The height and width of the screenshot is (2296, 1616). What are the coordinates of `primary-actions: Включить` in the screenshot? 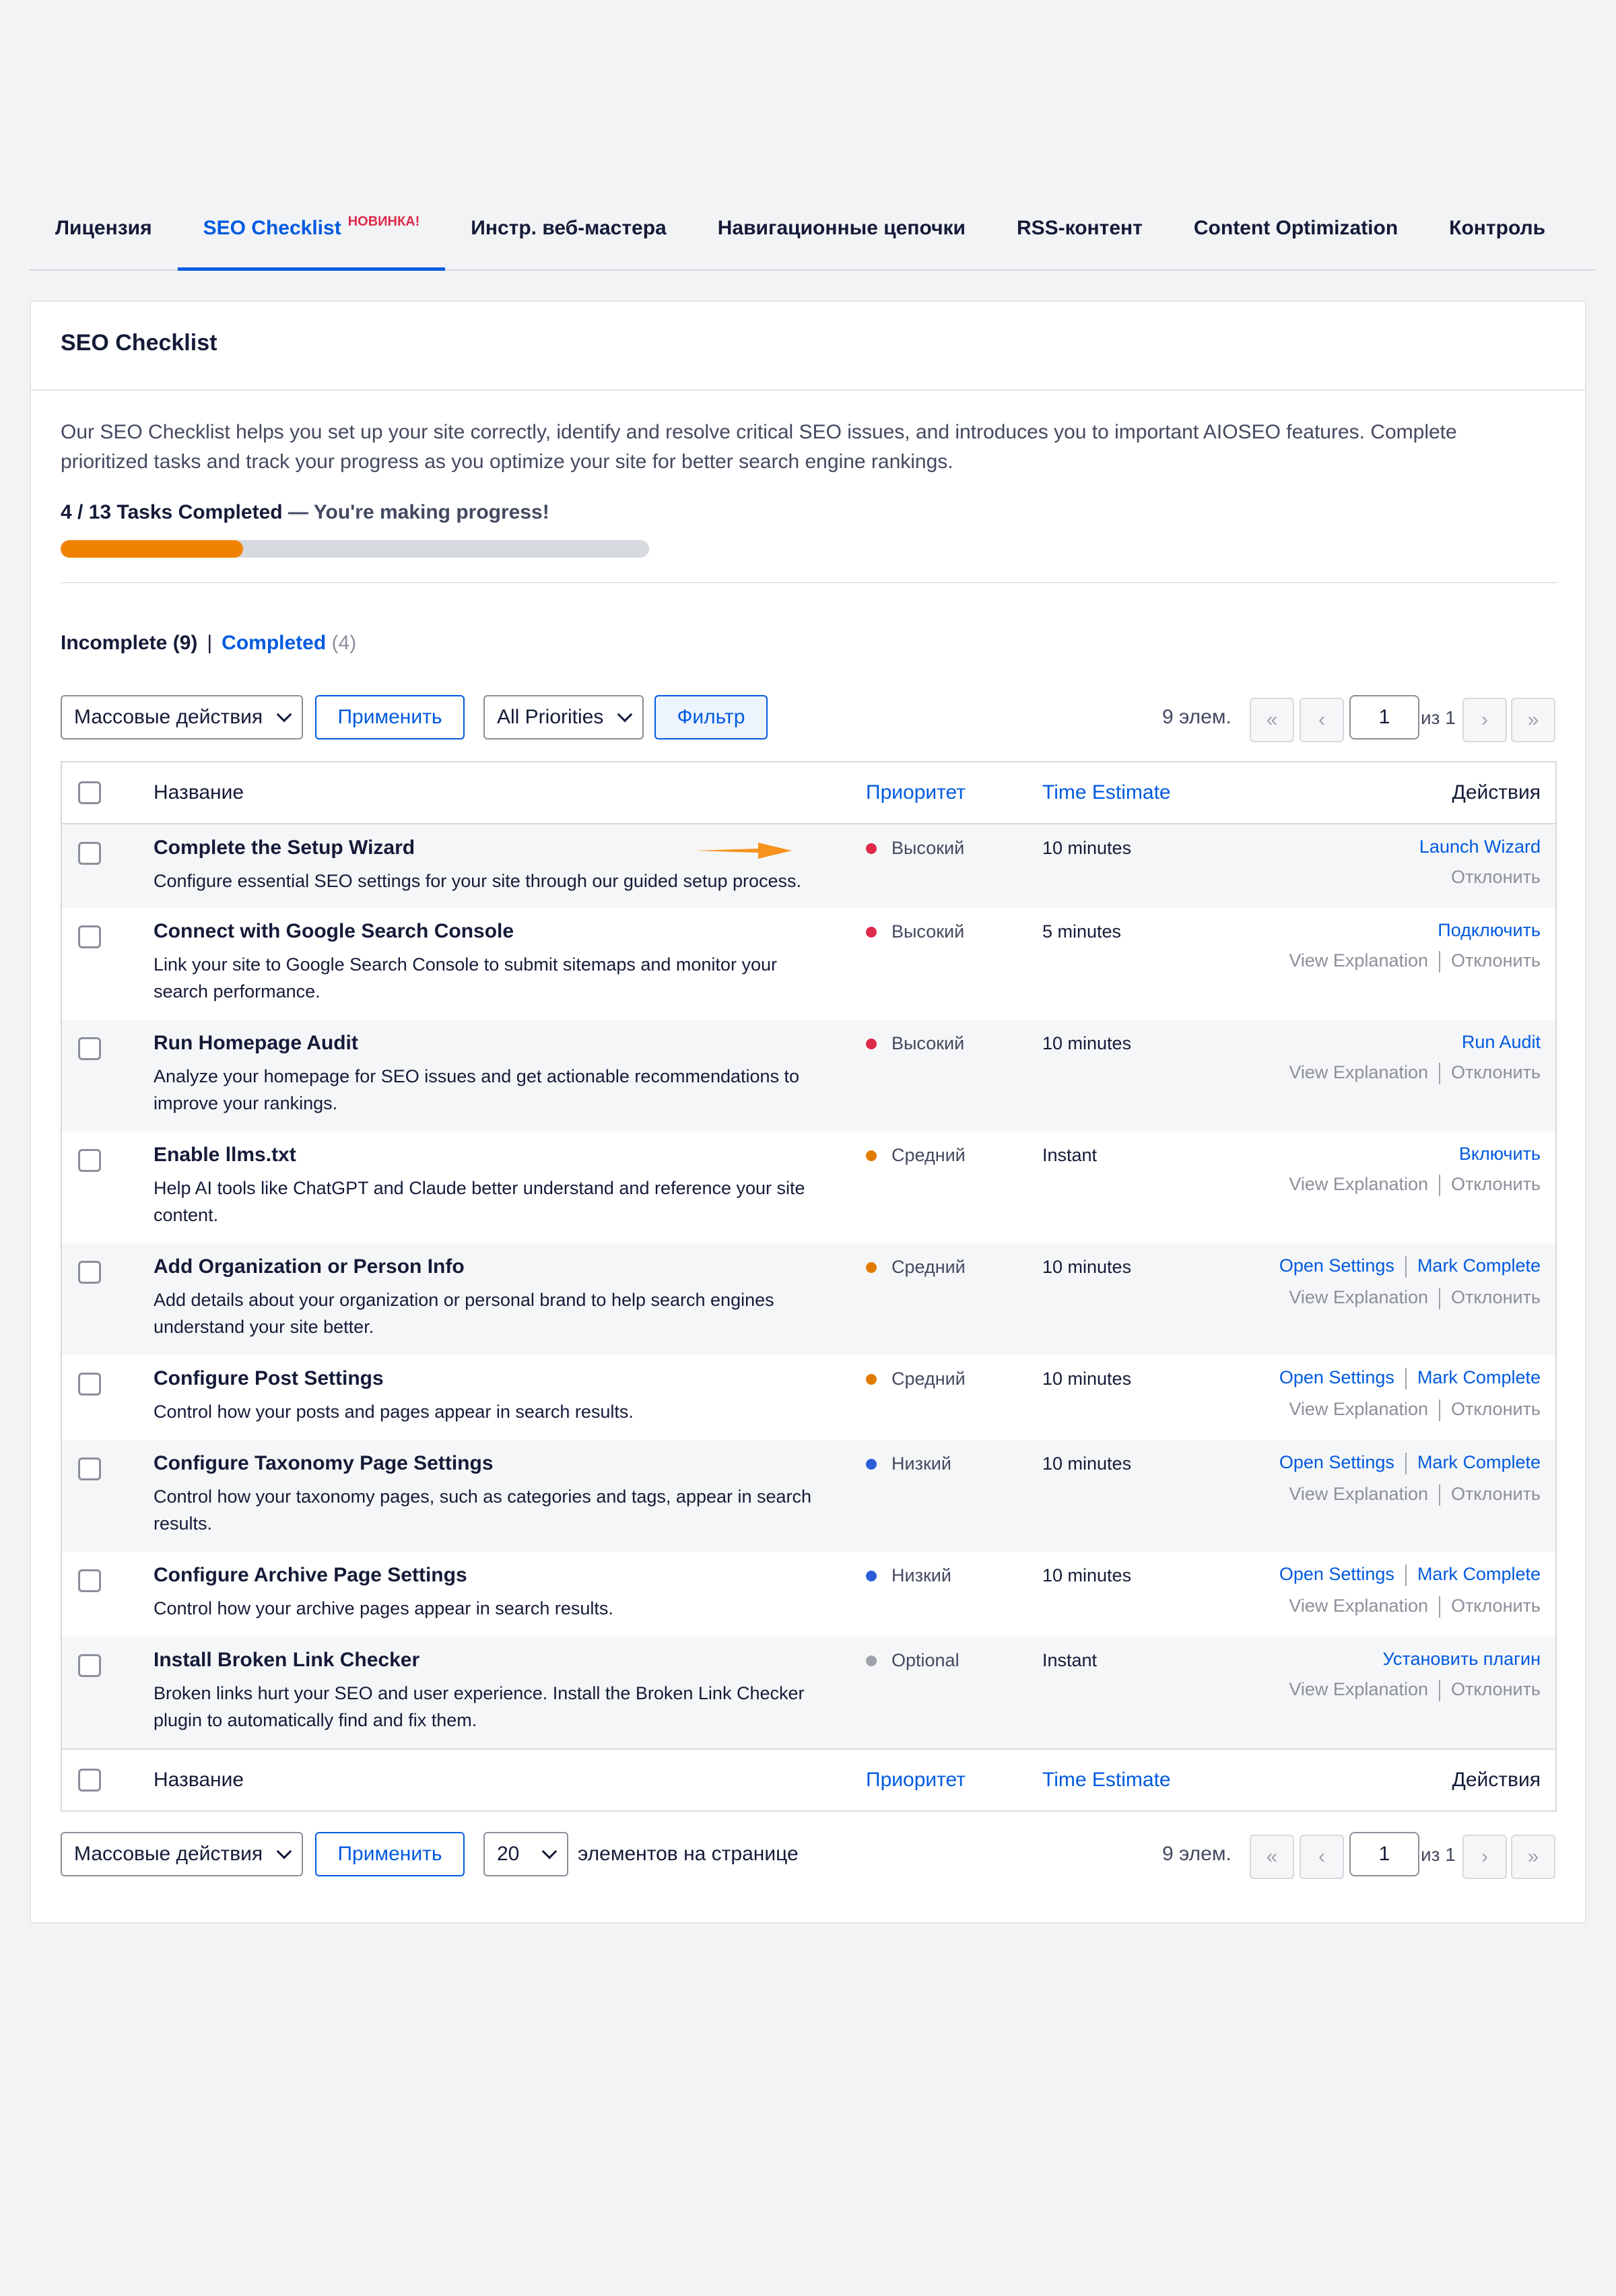 It's located at (1415, 1154).